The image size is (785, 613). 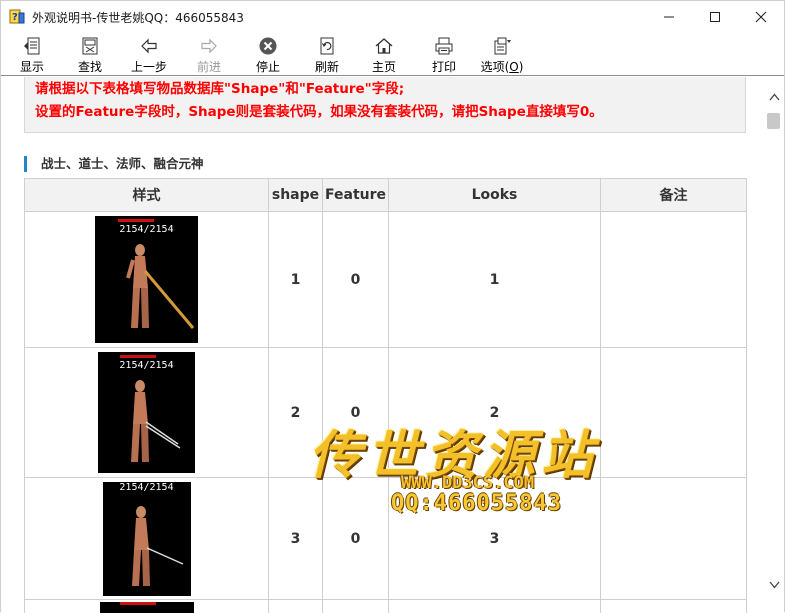 What do you see at coordinates (147, 195) in the screenshot?
I see `header-style: 样式` at bounding box center [147, 195].